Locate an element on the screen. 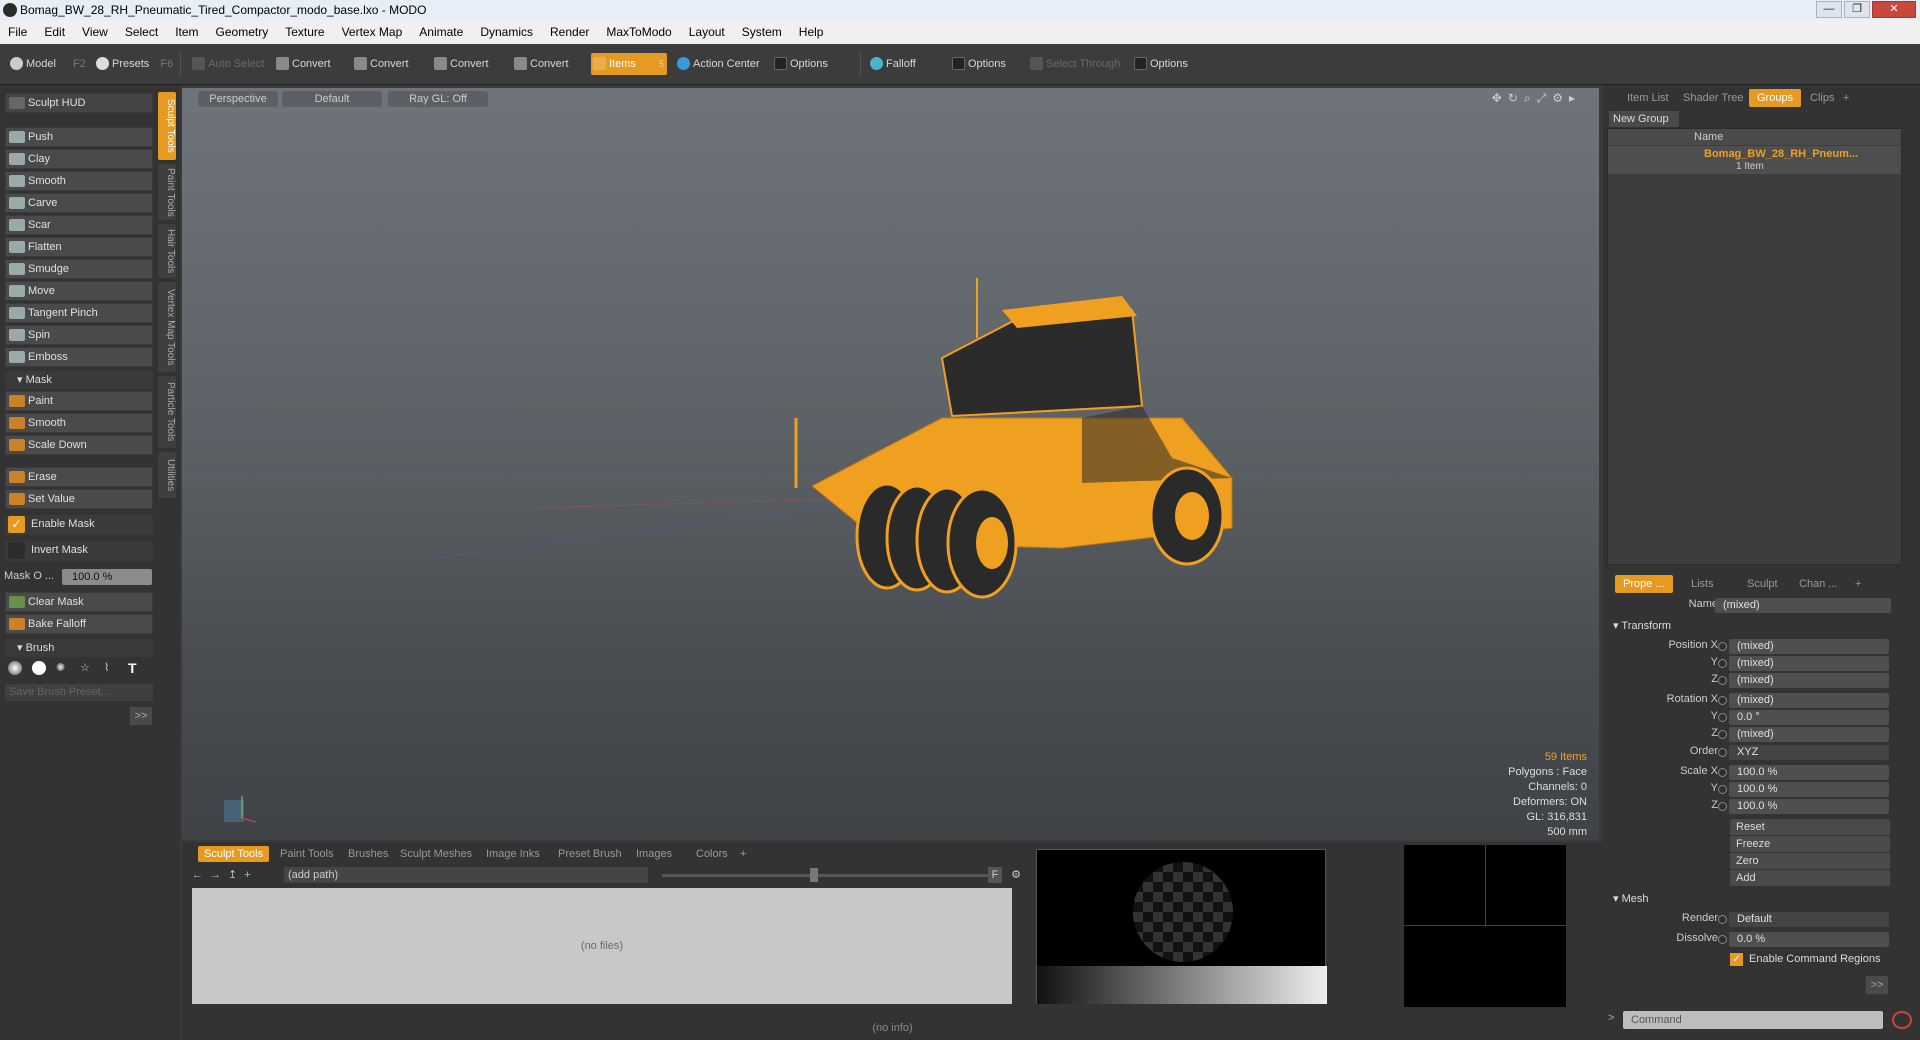 The width and height of the screenshot is (1920, 1040). record-icon is located at coordinates (1902, 1020).